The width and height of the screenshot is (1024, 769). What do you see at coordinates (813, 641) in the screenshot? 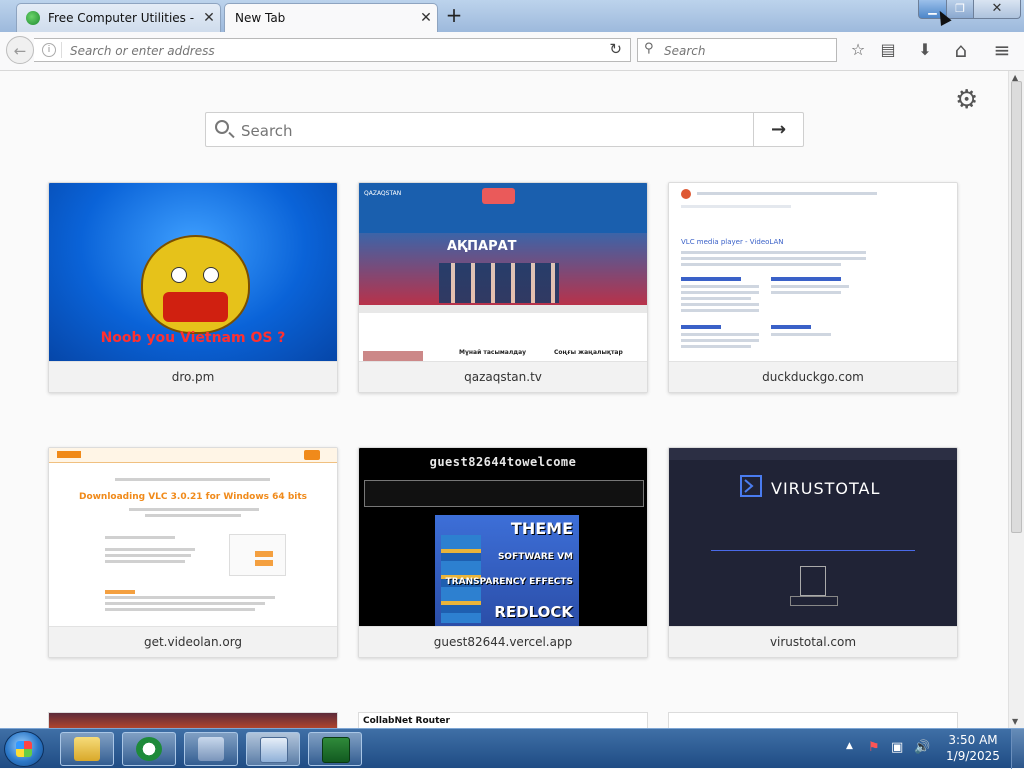
I see `tile-label: virustotal.com` at bounding box center [813, 641].